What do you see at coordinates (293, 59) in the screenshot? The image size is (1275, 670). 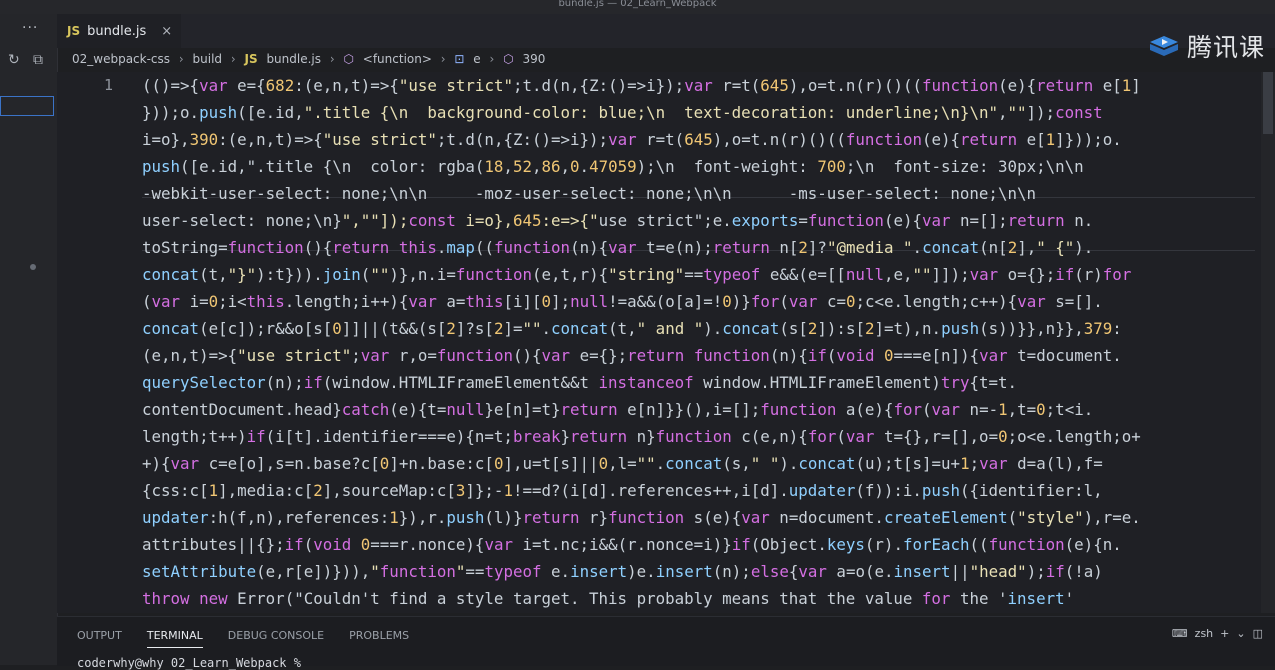 I see `breadcrumb-file: bundle.js` at bounding box center [293, 59].